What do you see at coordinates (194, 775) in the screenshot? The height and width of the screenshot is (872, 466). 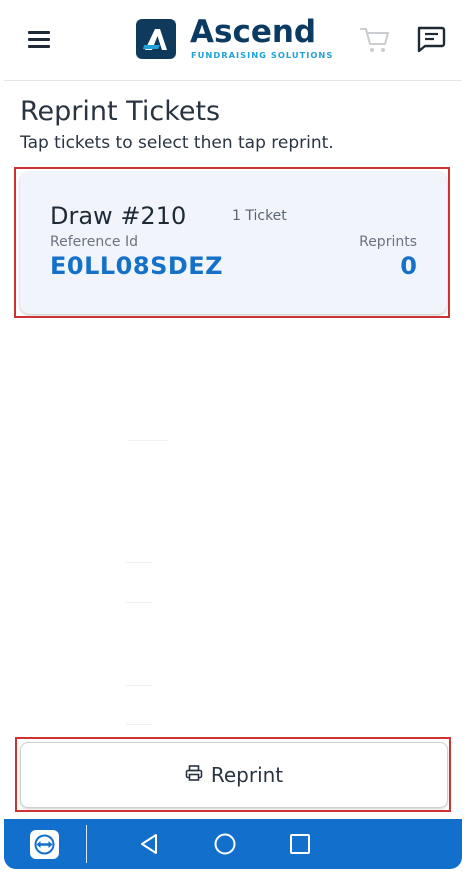 I see `printer-icon` at bounding box center [194, 775].